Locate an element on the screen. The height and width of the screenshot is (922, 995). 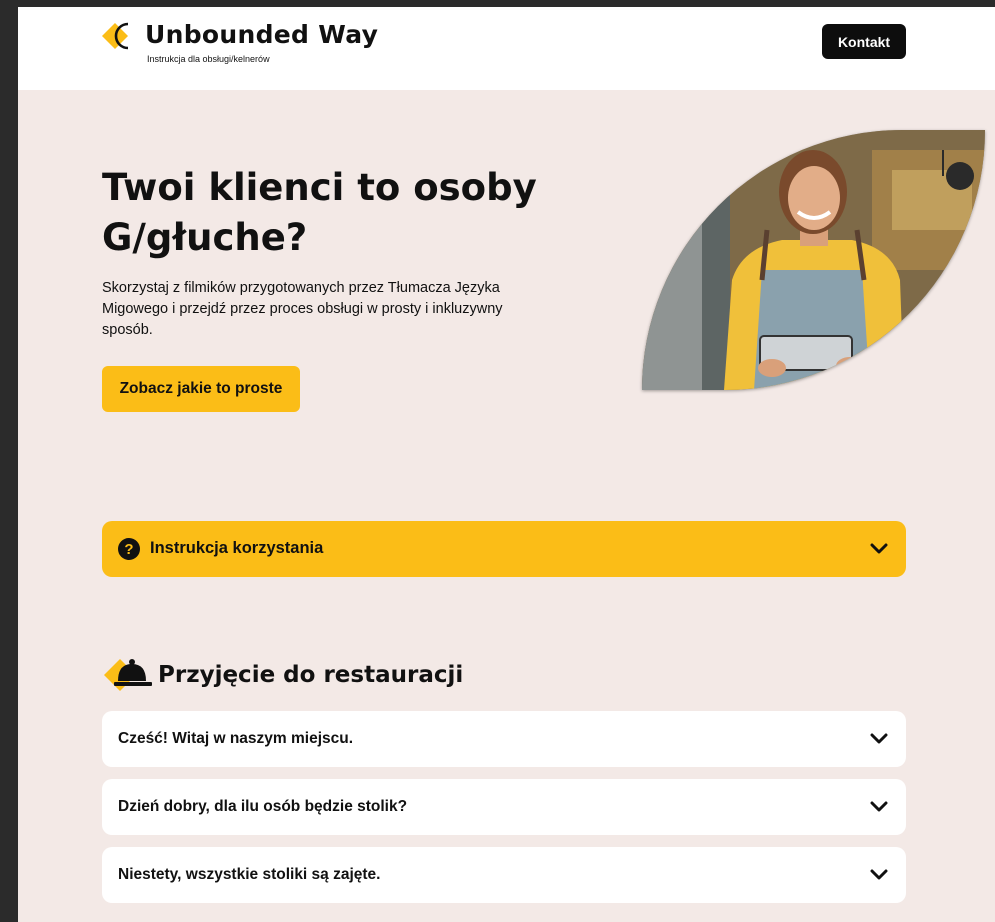
phrase-label: Dzień dobry, dla ilu osób będzie stolik? is located at coordinates (263, 806).